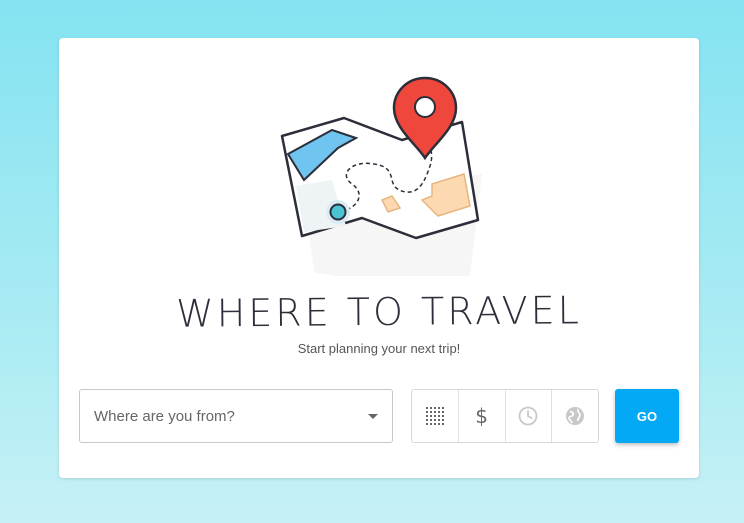  I want to click on chevron-down-icon, so click(373, 416).